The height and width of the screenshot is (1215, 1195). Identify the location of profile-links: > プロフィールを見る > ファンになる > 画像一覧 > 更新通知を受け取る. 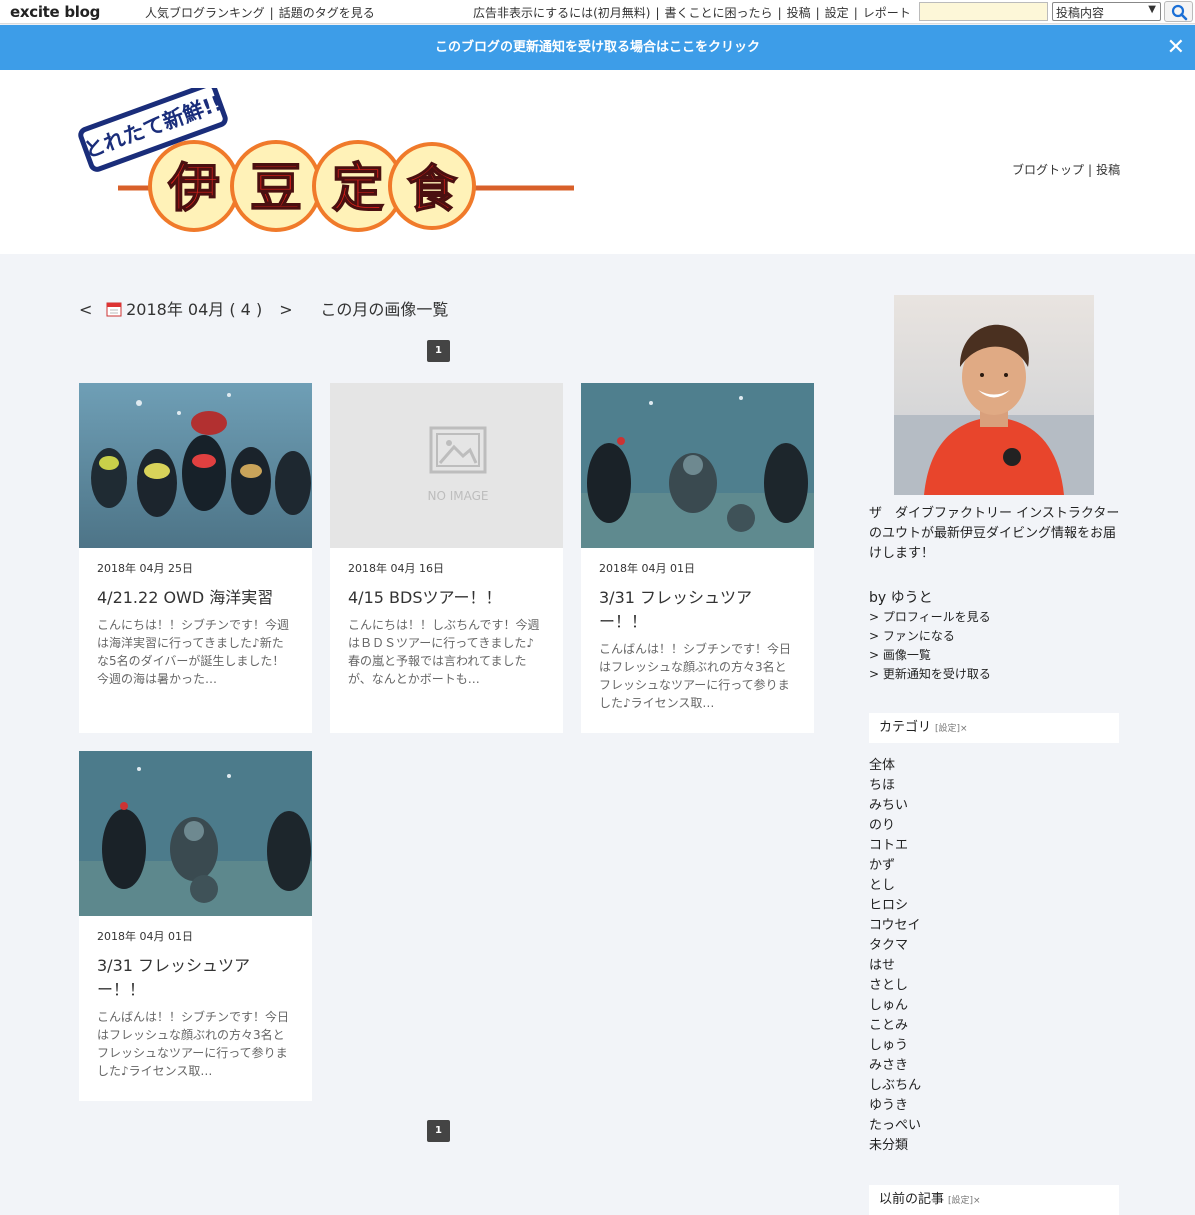
(930, 646).